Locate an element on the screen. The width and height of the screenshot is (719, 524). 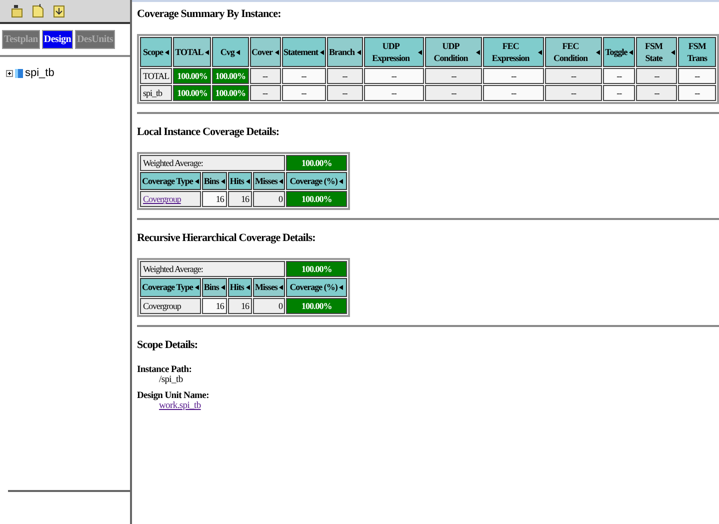
table-cell: TOTAL is located at coordinates (156, 76).